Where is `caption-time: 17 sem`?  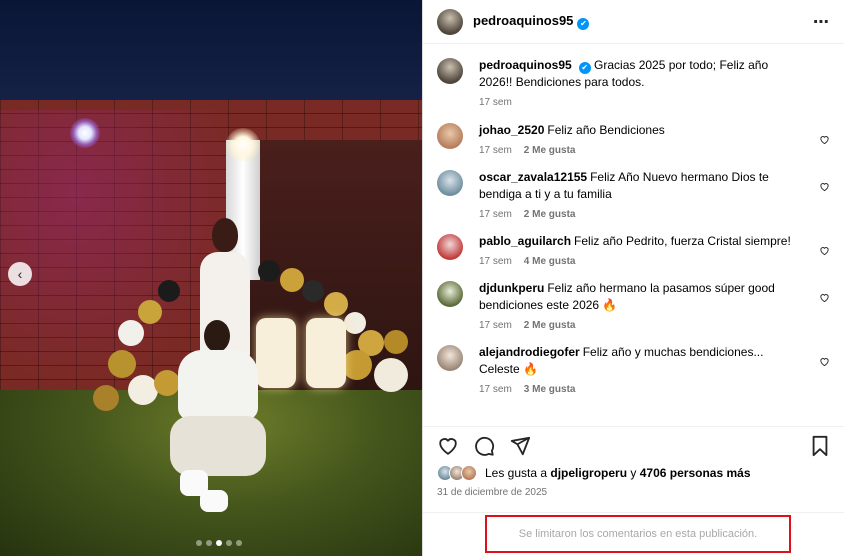
caption-time: 17 sem is located at coordinates (495, 102).